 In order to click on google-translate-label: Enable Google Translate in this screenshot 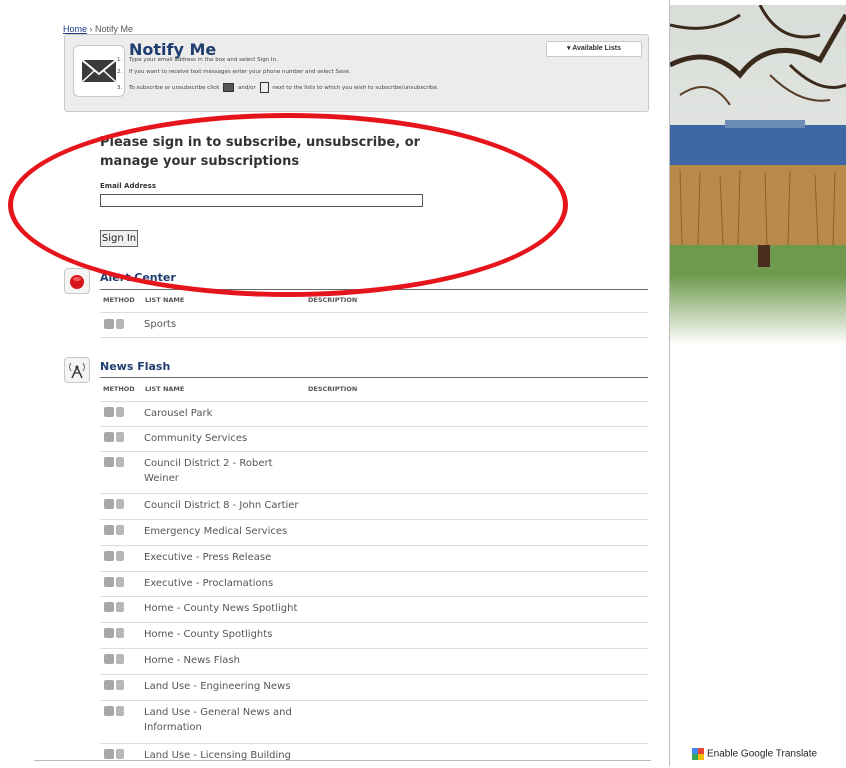, I will do `click(762, 754)`.